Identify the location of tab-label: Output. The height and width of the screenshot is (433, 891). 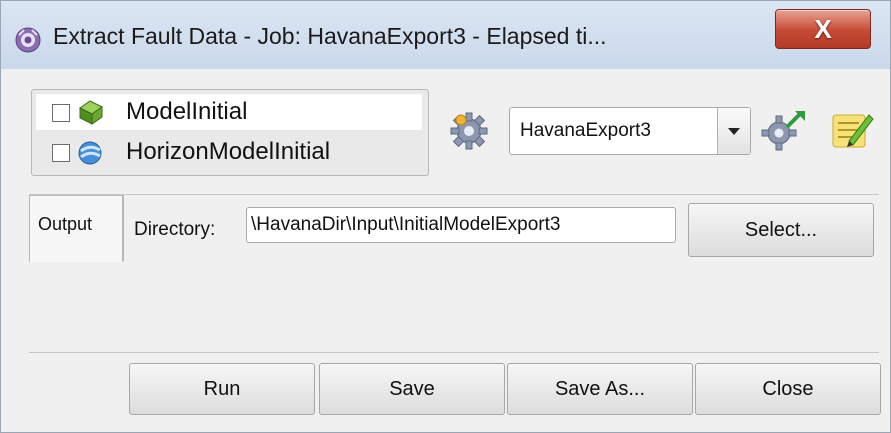
(65, 224).